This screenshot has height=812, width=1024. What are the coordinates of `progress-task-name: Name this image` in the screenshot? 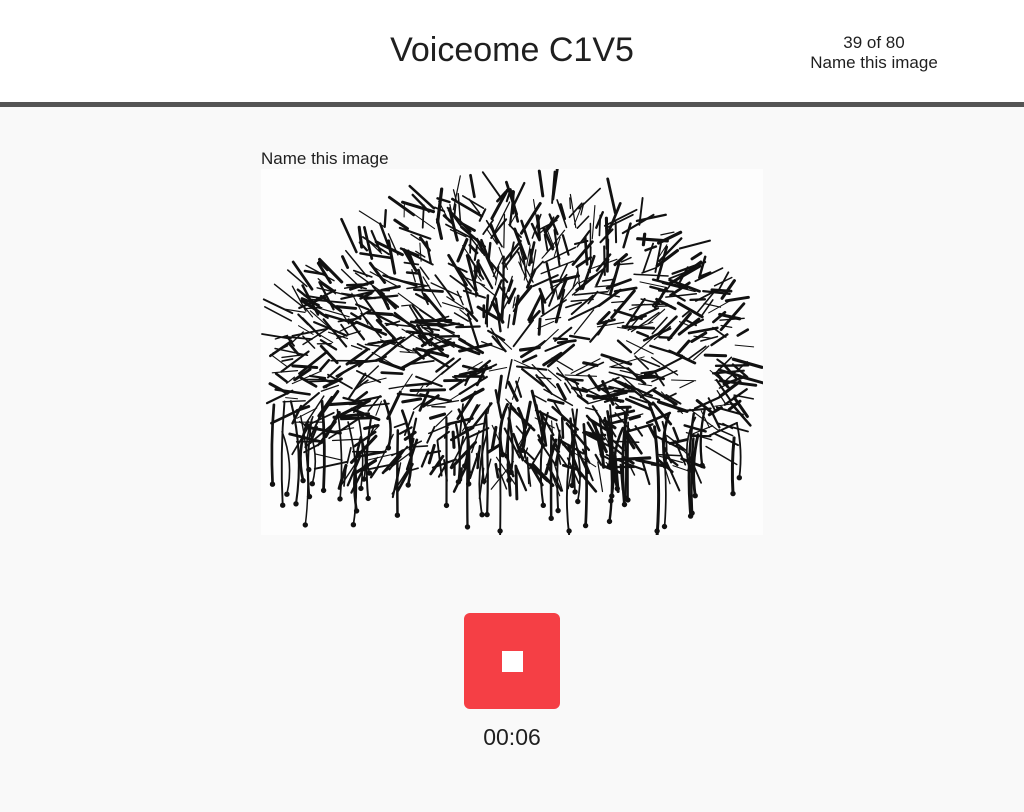 It's located at (874, 62).